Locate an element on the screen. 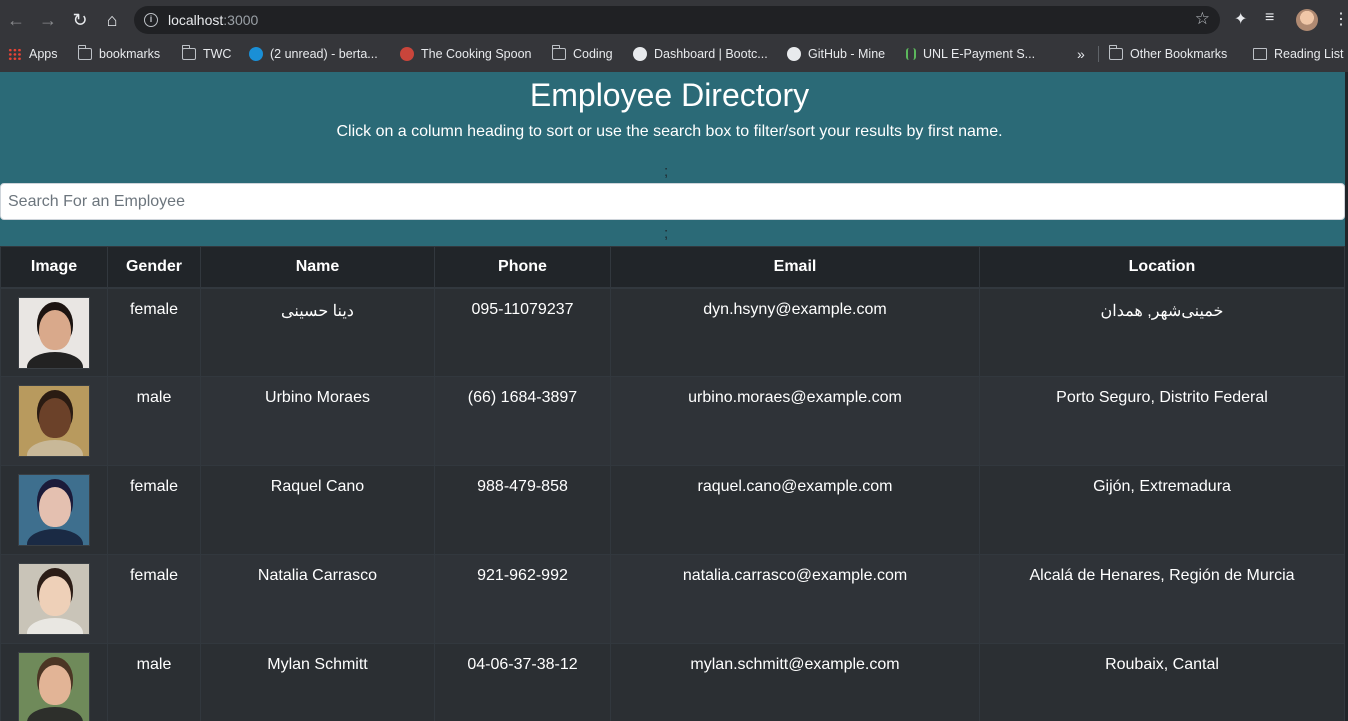 This screenshot has height=721, width=1348. email-cell: mylan.schmitt@example.com is located at coordinates (795, 682).